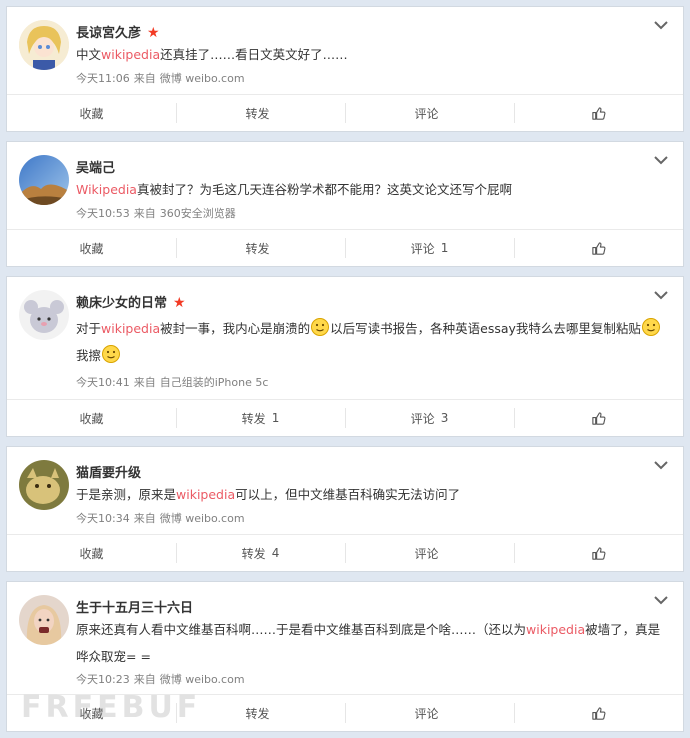 The height and width of the screenshot is (738, 690). I want to click on post-meta: 今天11:06 来自 微博 weibo.com, so click(160, 78).